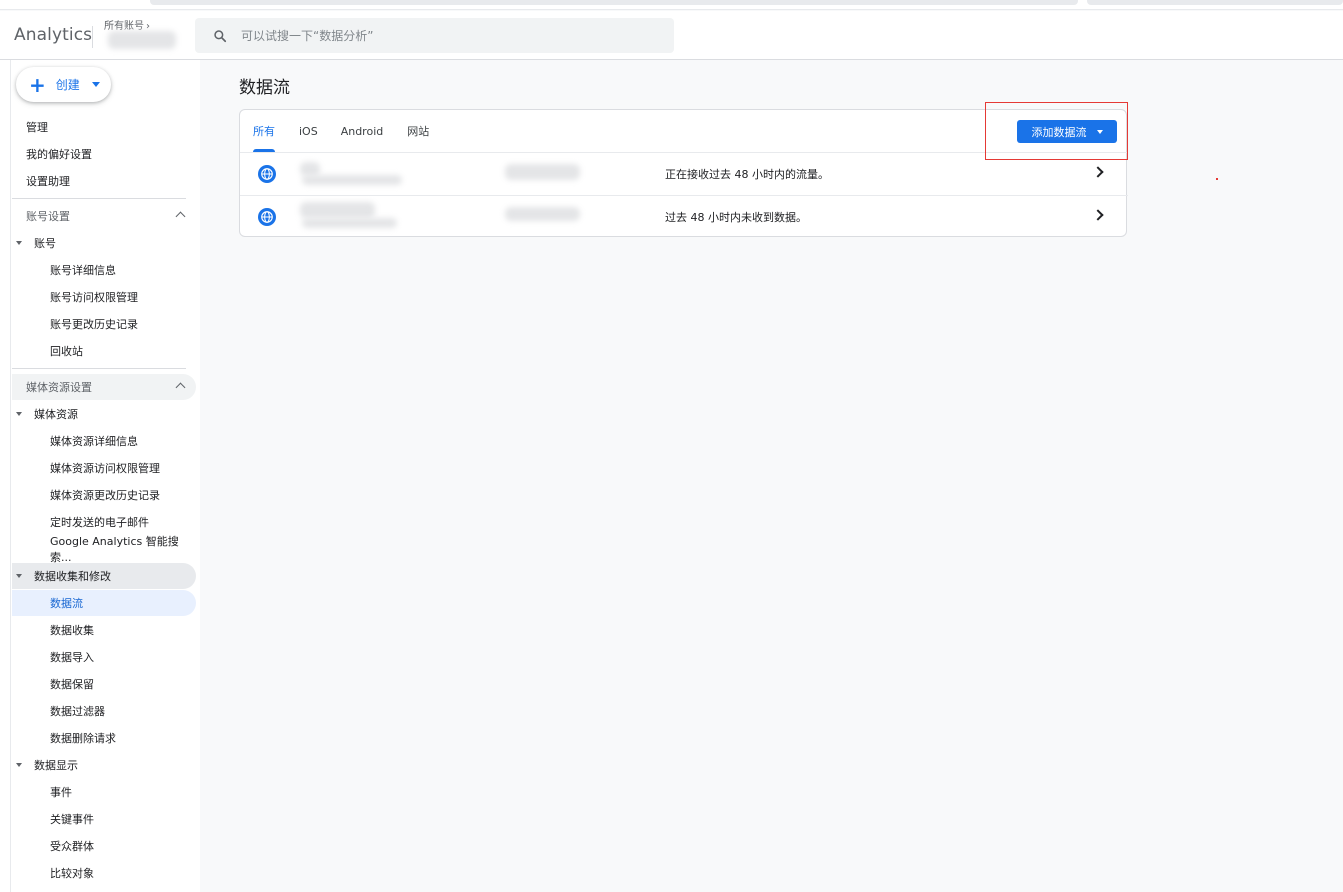  What do you see at coordinates (747, 174) in the screenshot?
I see `stream-status: 正在接收过去 48 小时内的流量。` at bounding box center [747, 174].